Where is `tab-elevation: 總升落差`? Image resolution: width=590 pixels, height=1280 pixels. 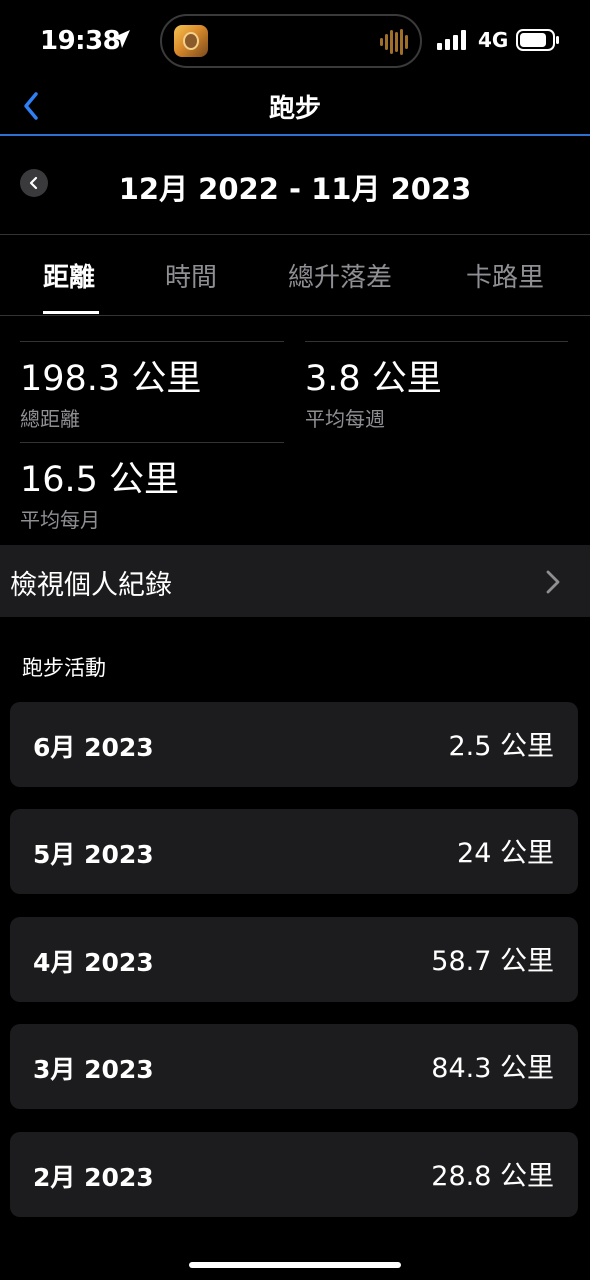
tab-elevation: 總升落差 is located at coordinates (340, 275).